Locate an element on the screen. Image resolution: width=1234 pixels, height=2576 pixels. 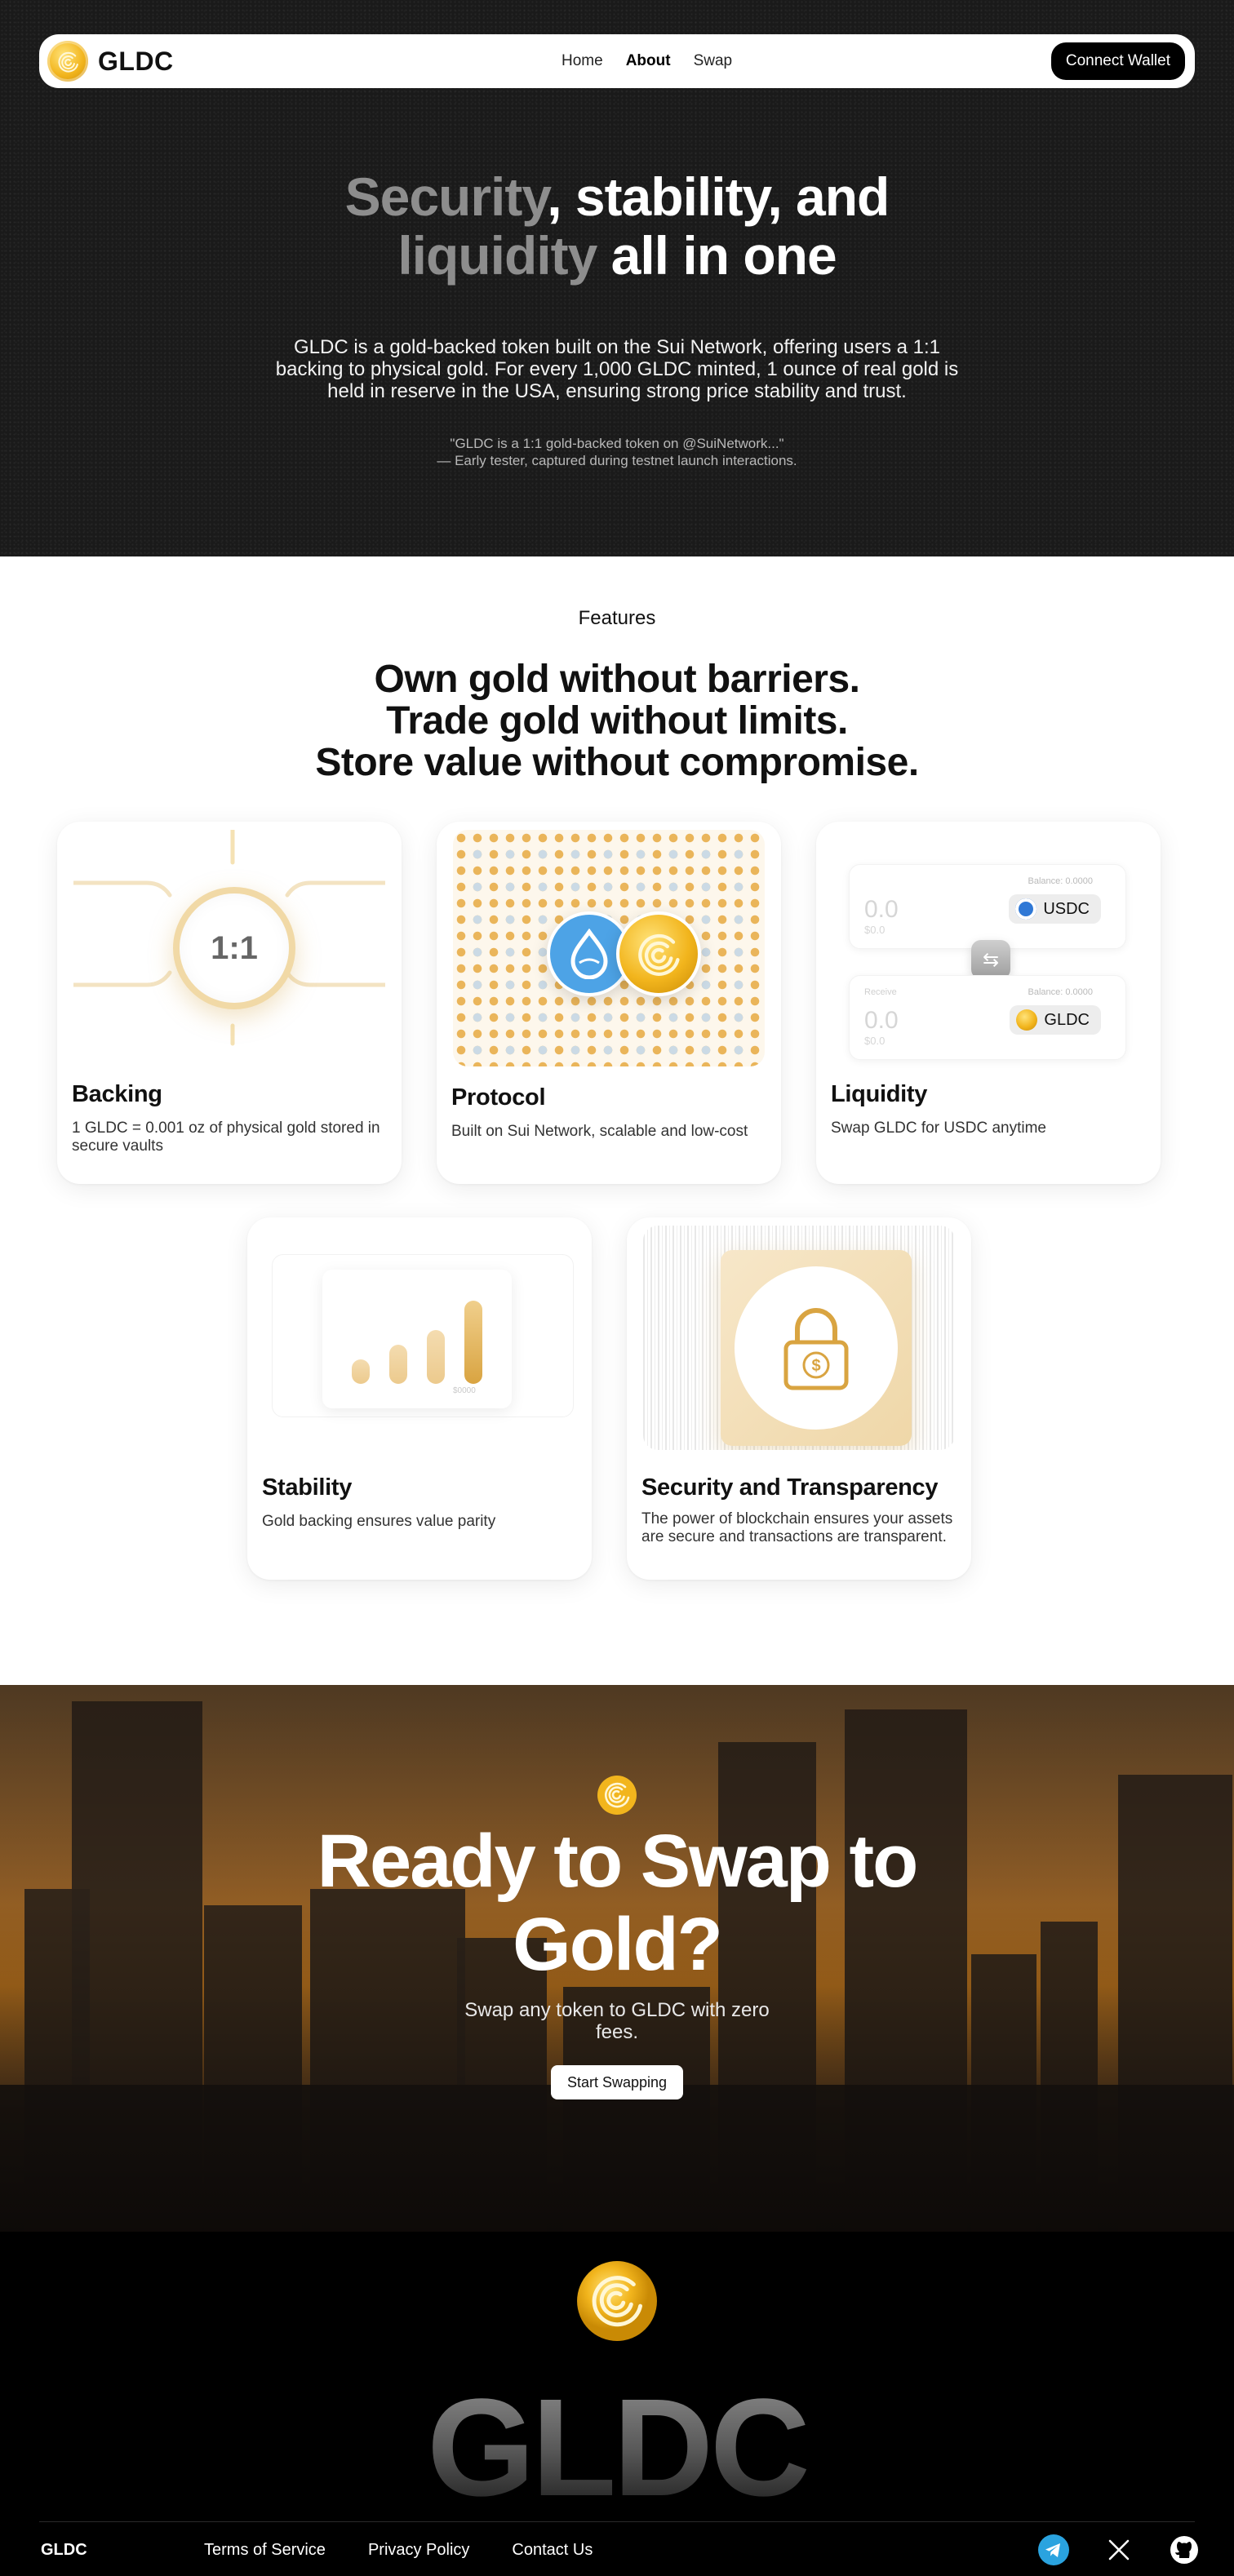
lock-icon: $ is located at coordinates (817, 1348).